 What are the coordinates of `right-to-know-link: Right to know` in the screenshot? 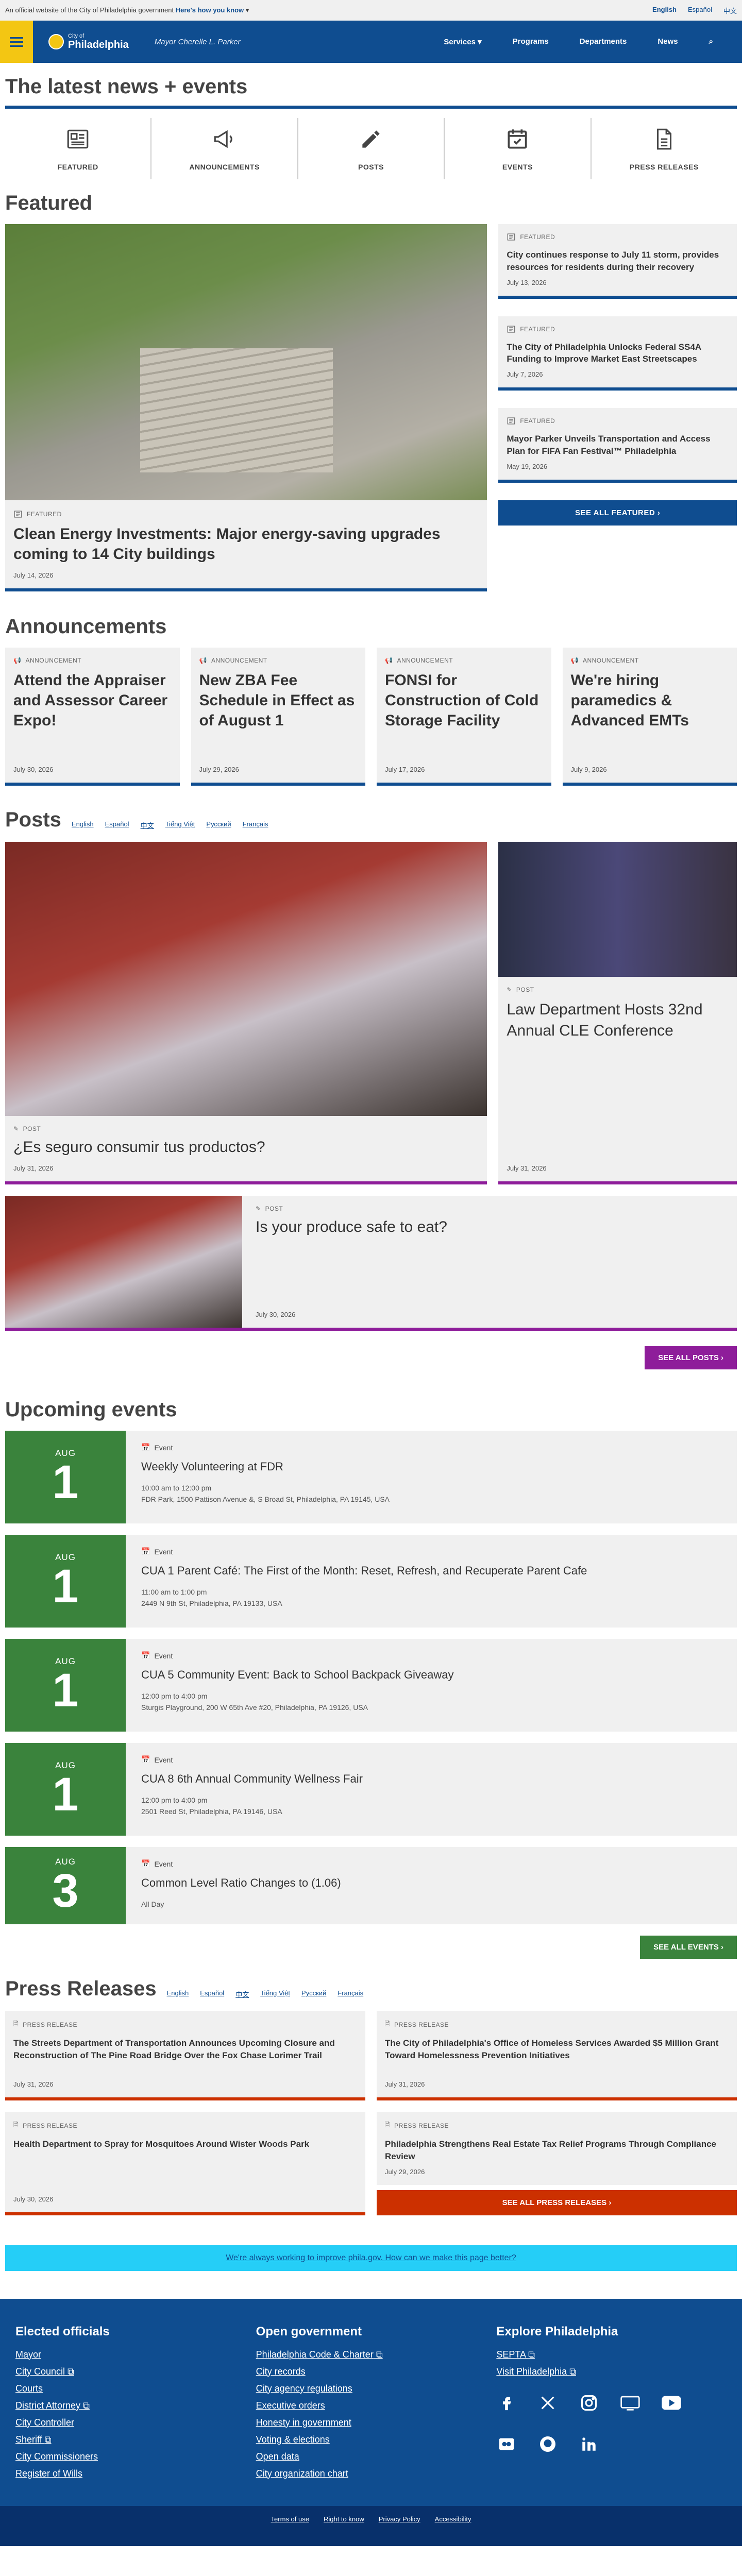 It's located at (344, 2519).